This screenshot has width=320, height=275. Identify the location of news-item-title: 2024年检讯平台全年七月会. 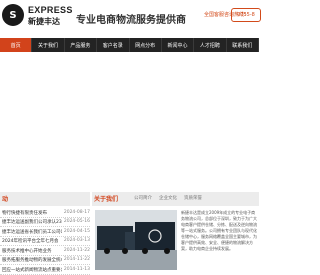
(30, 241).